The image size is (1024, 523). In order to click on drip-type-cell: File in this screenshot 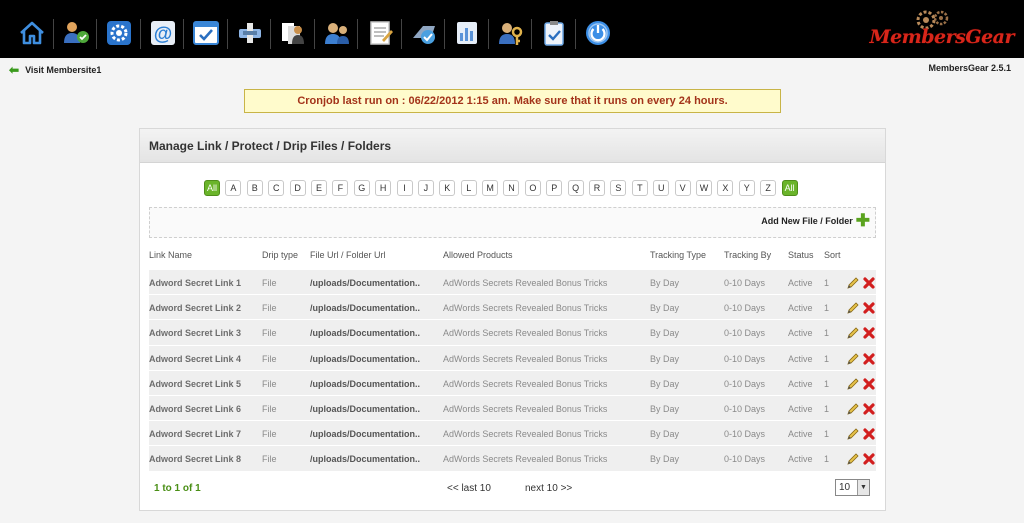, I will do `click(269, 434)`.